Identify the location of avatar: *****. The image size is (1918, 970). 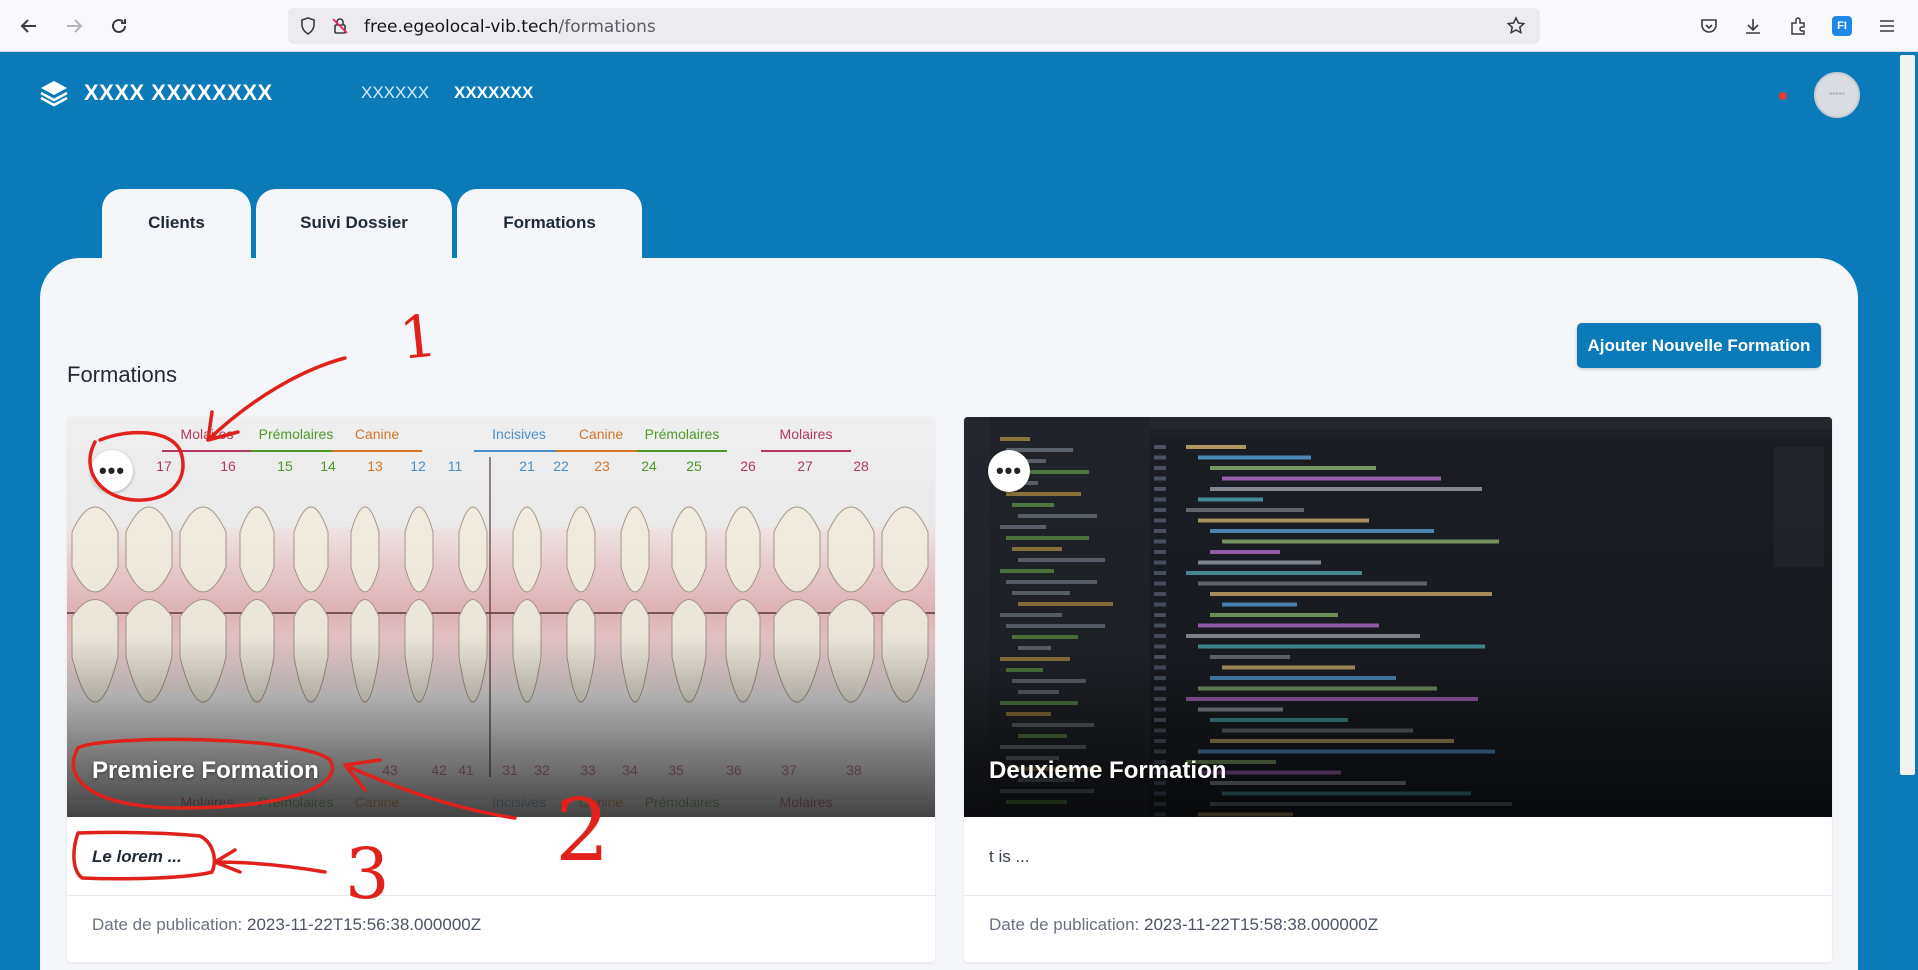
(1837, 95).